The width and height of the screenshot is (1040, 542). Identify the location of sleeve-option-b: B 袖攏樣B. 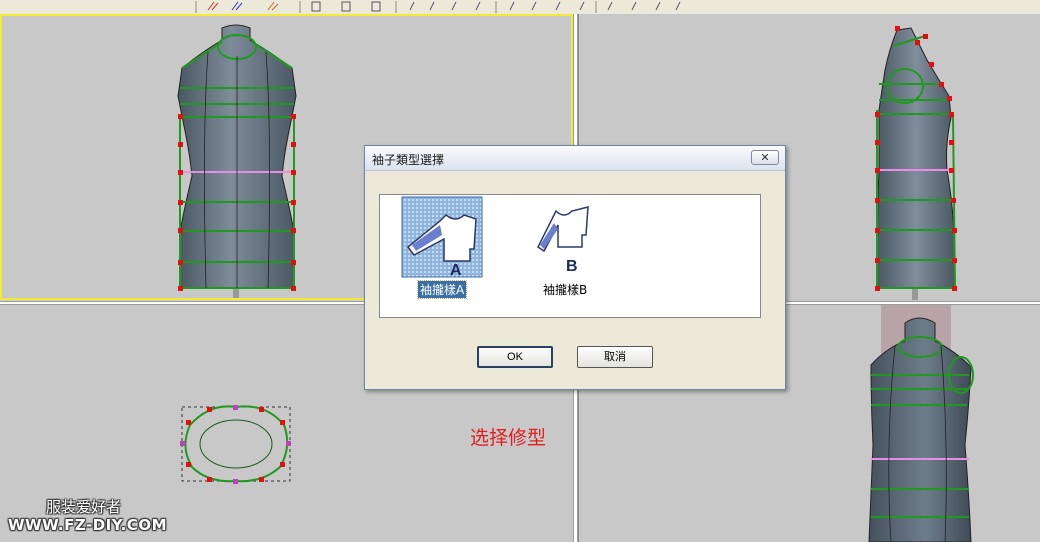
(586, 255).